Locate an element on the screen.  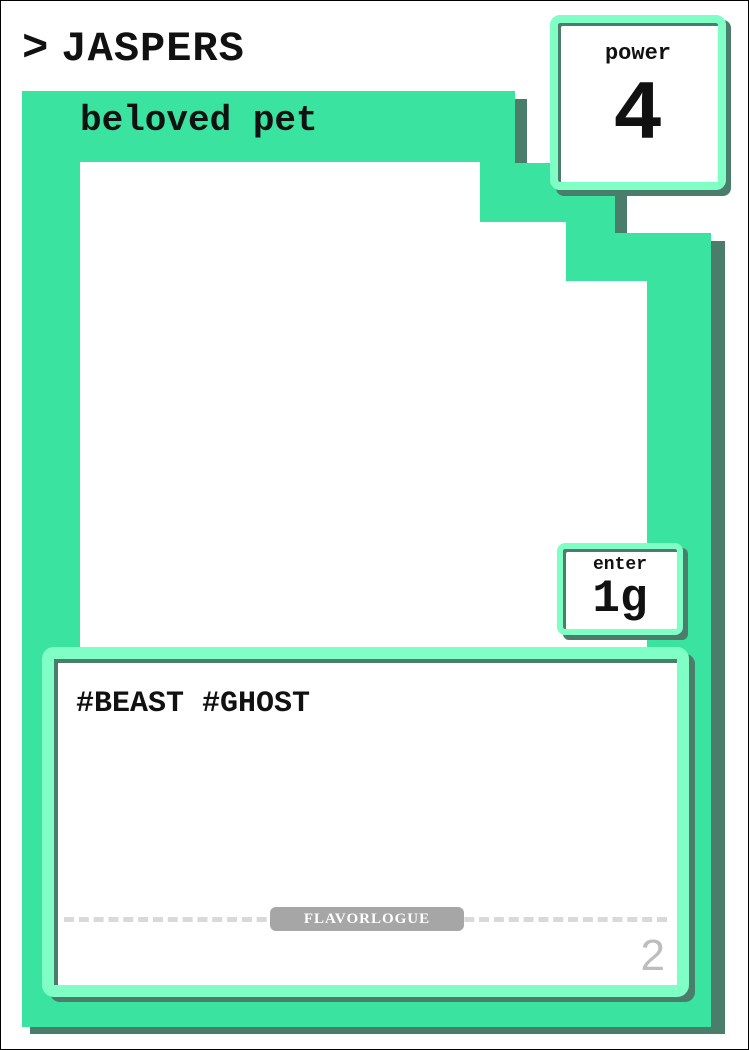
flavorlogue-label: FLAVORLOGUE is located at coordinates (367, 919).